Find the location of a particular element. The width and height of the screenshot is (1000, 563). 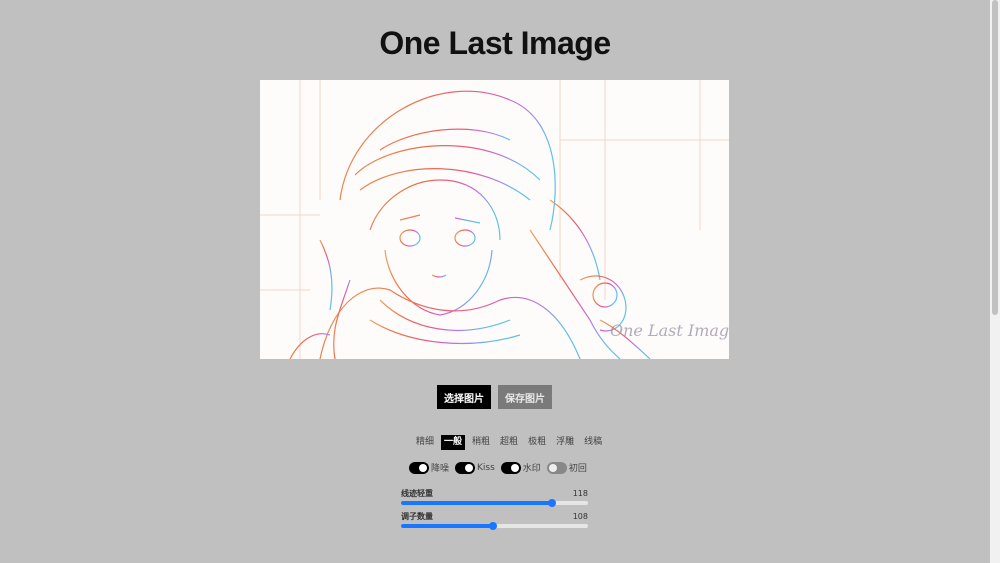

style-option: 浮雕 is located at coordinates (565, 442).